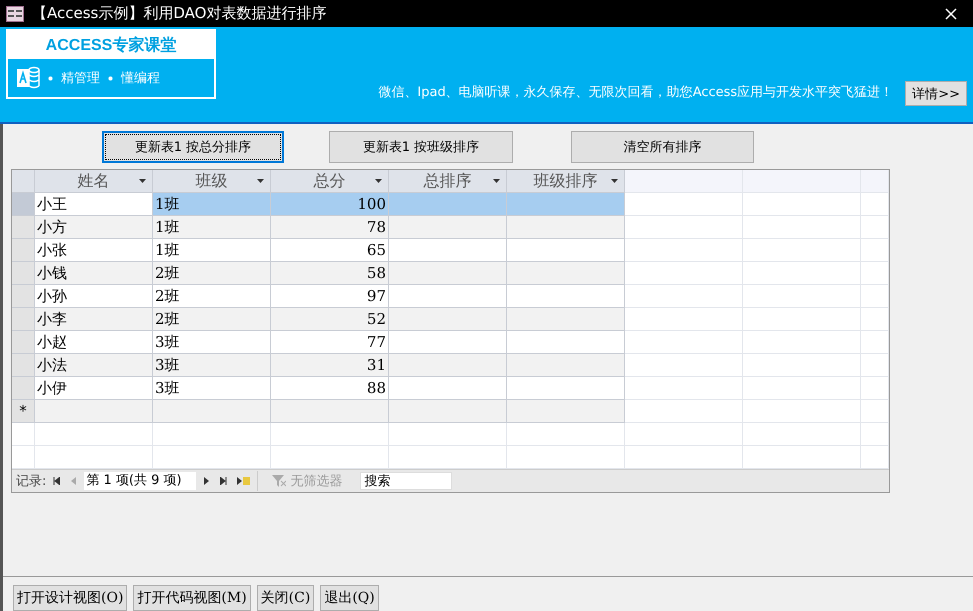 The image size is (973, 611). Describe the element at coordinates (28, 78) in the screenshot. I see `database-icon` at that location.